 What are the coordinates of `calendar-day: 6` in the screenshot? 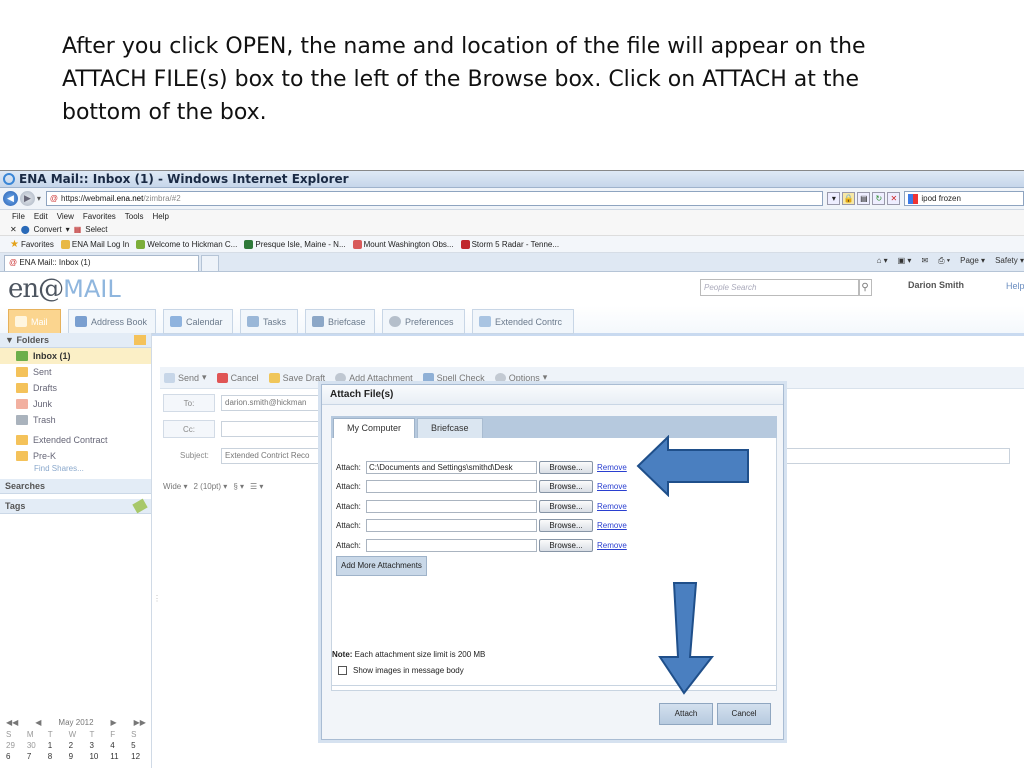 It's located at (16, 757).